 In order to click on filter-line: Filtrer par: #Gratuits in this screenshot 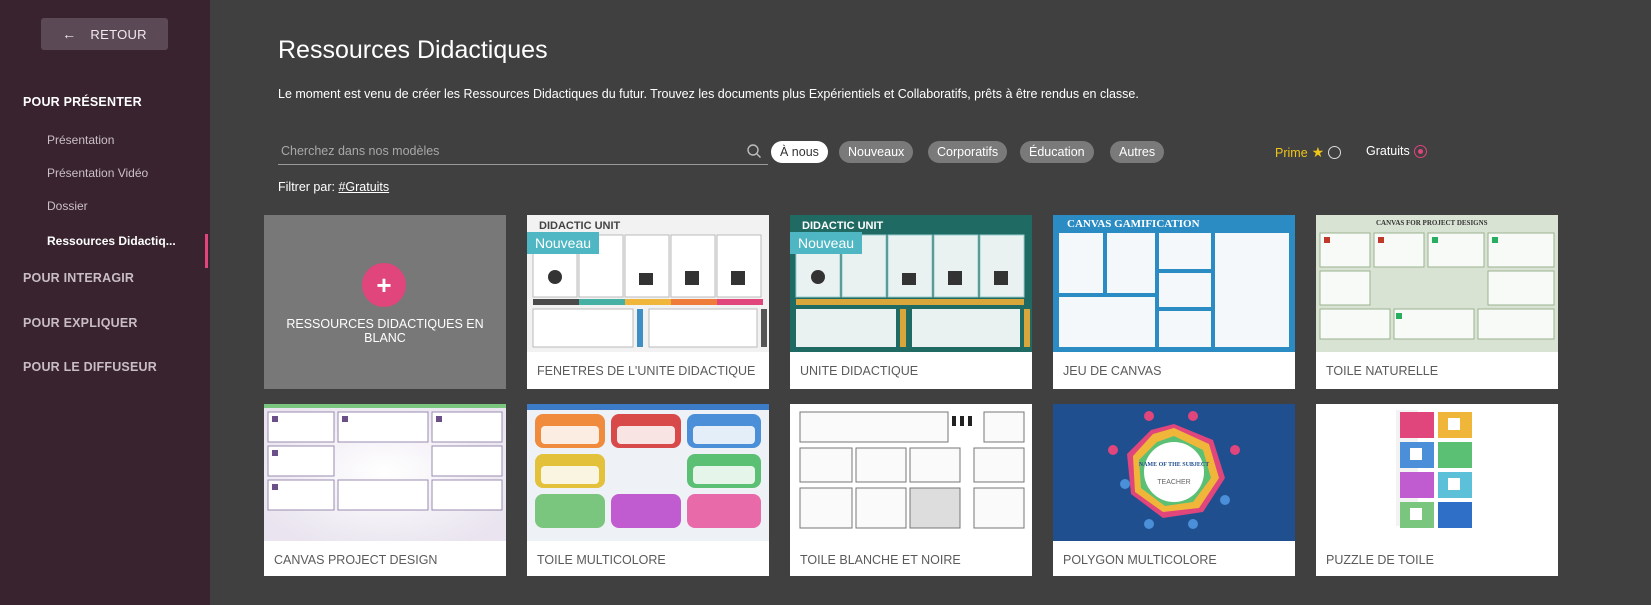, I will do `click(333, 187)`.